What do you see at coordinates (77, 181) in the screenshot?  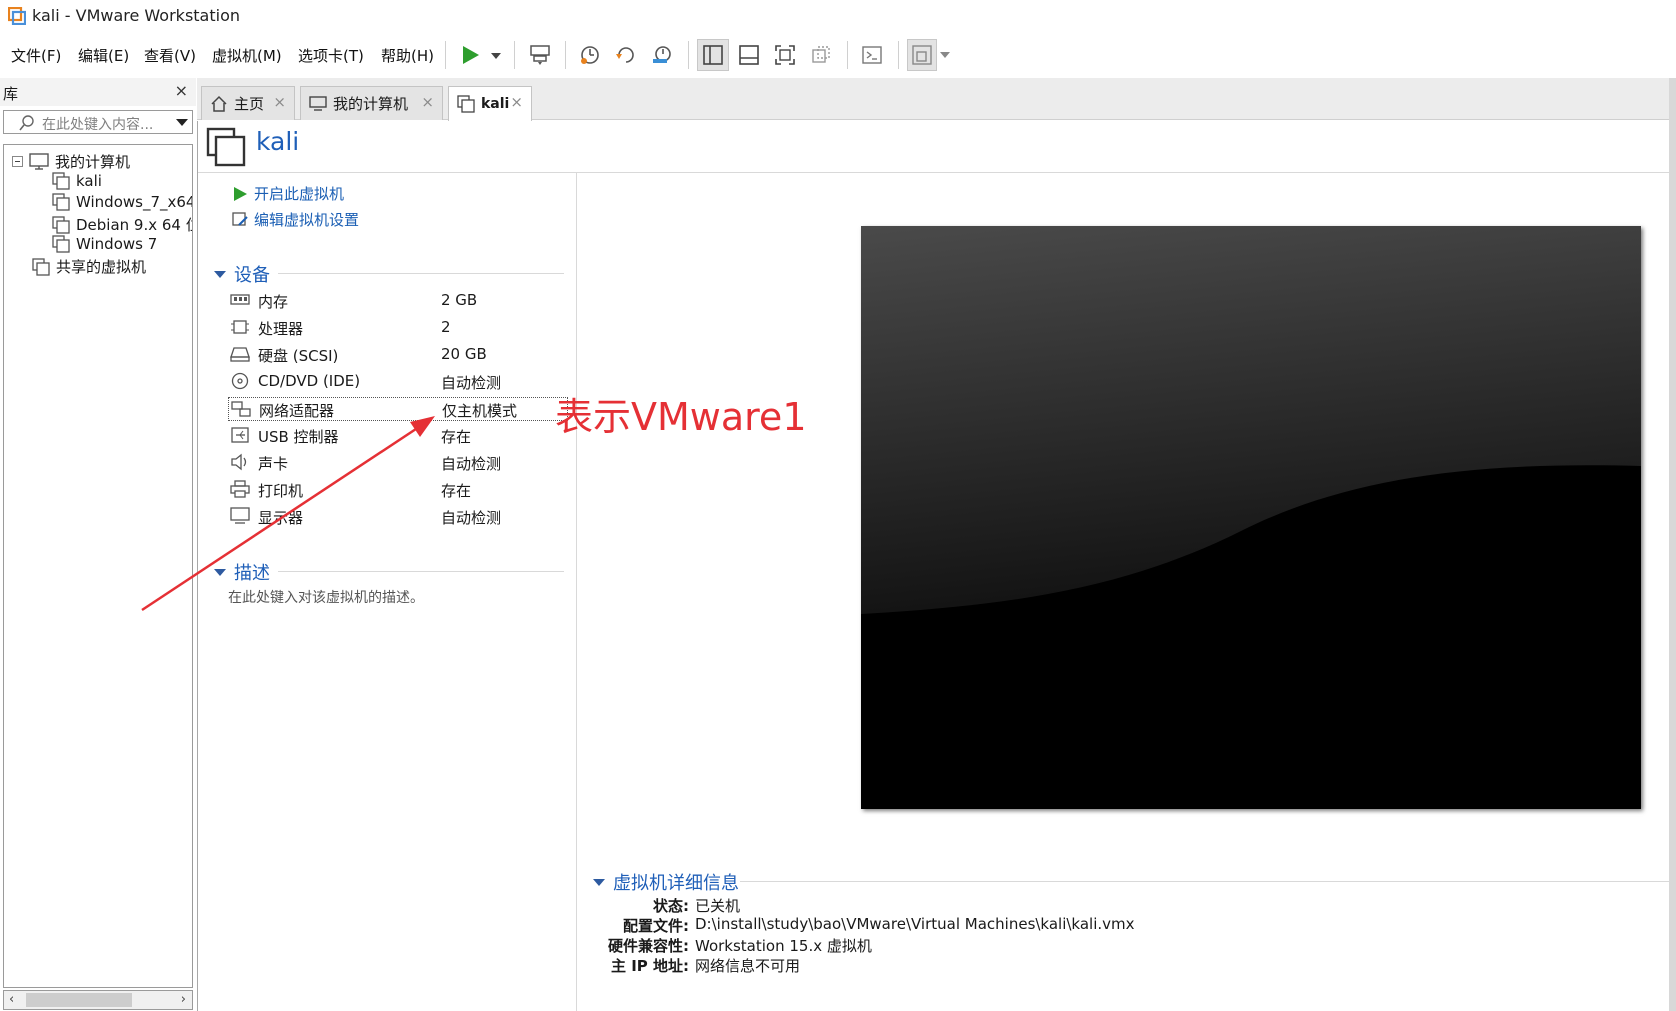 I see `tree-item-vm-kali: kali` at bounding box center [77, 181].